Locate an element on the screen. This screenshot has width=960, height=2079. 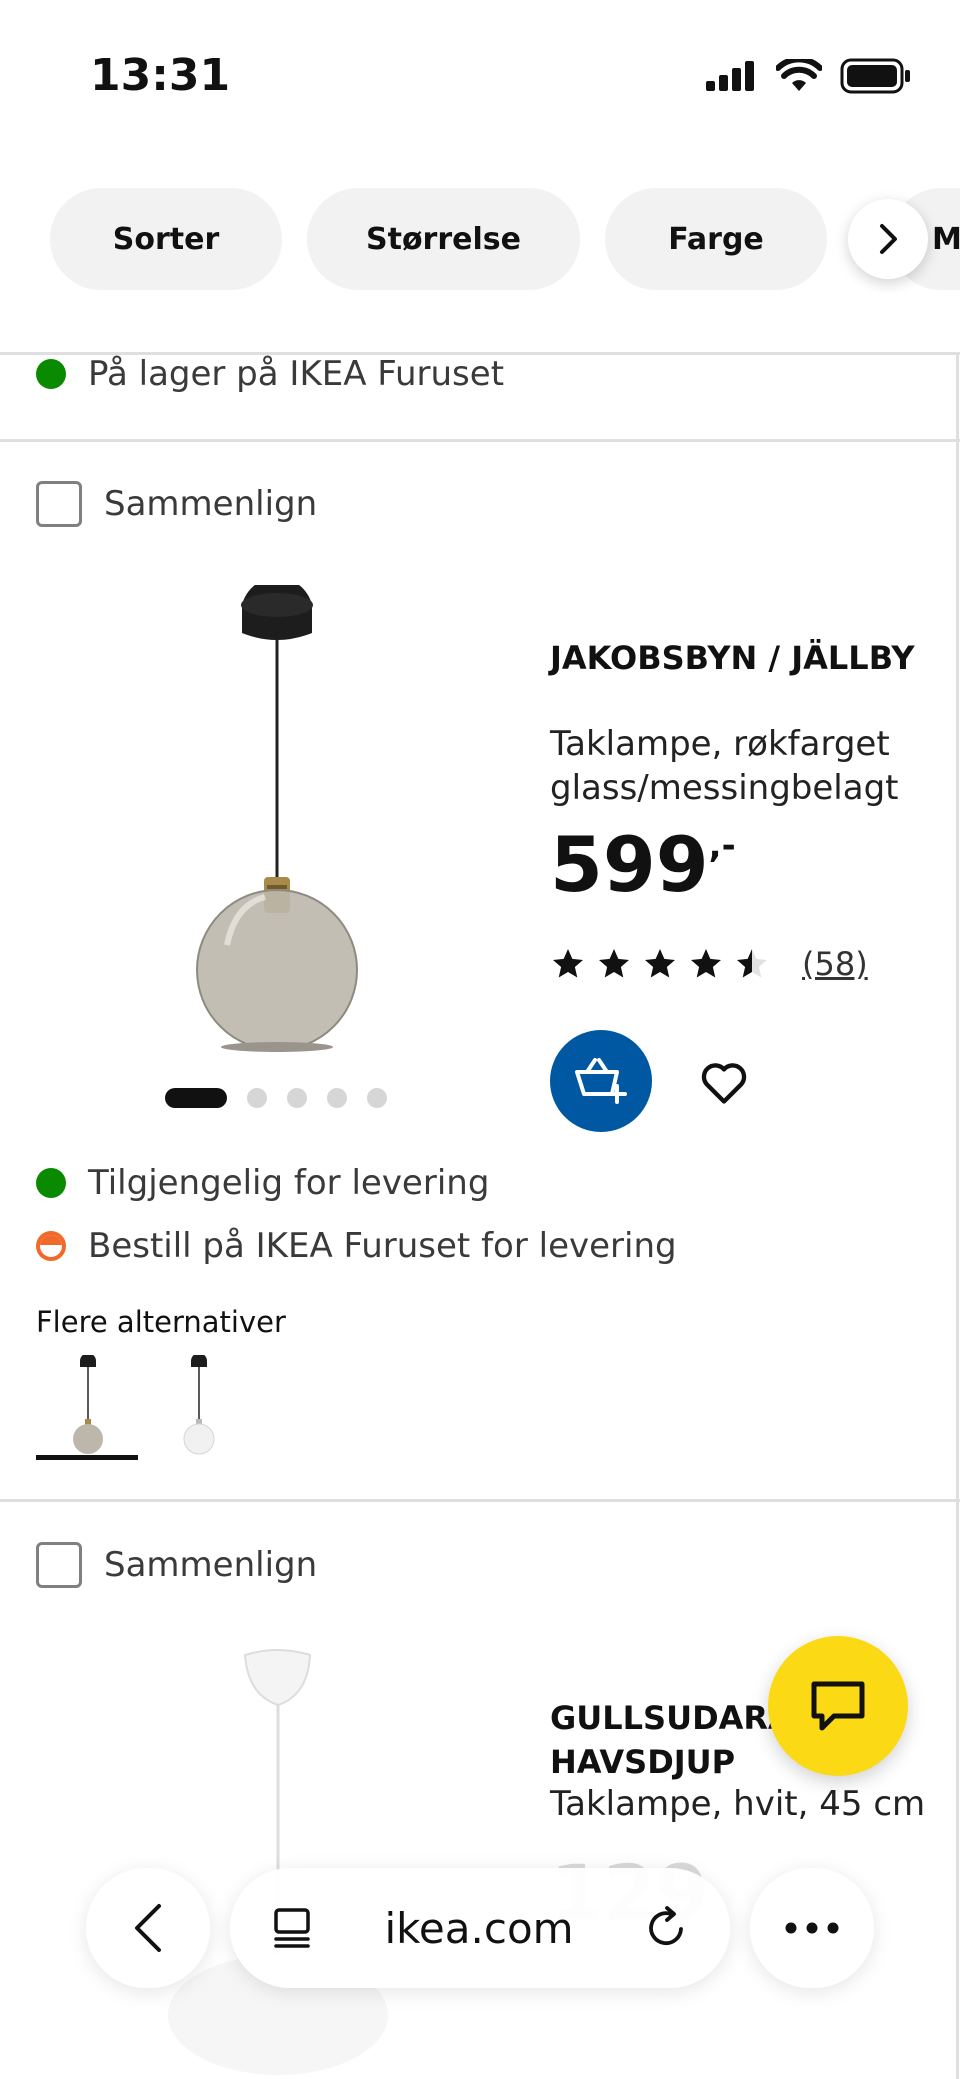
delivery-availability: Tilgjengelig for levering is located at coordinates (262, 1183).